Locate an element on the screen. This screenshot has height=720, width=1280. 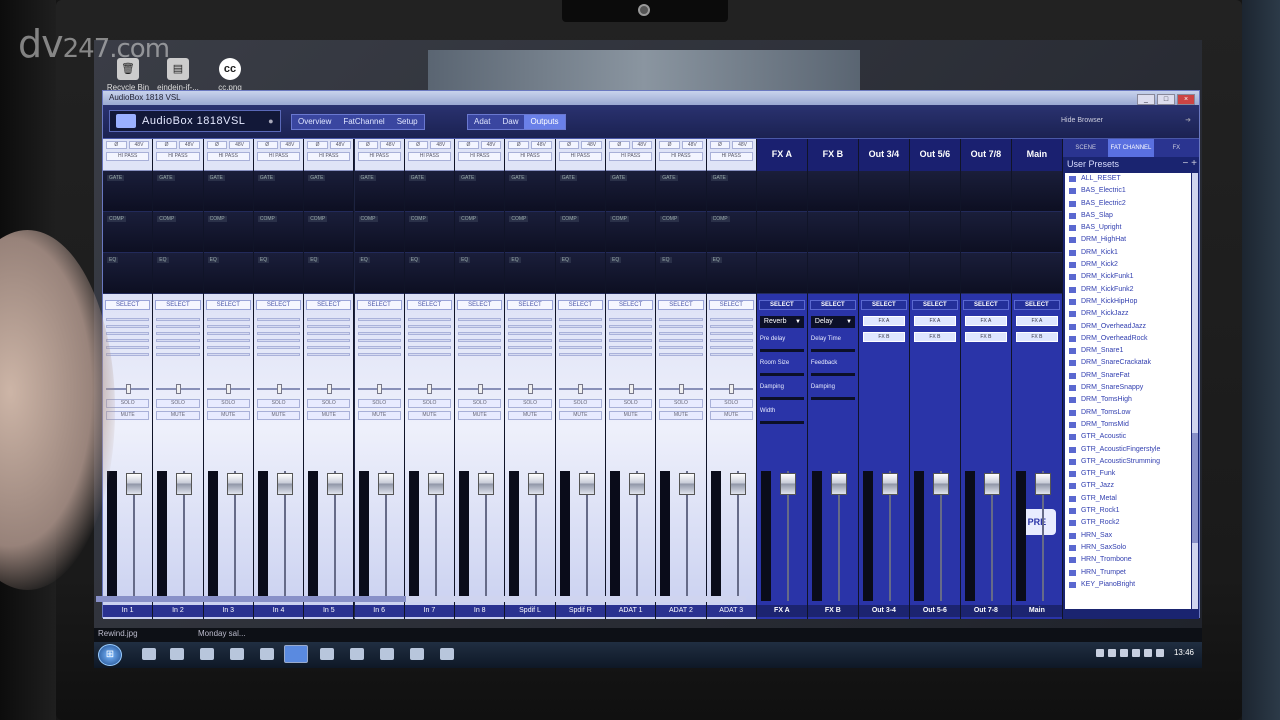
tab-fx: FX is located at coordinates (1176, 148).